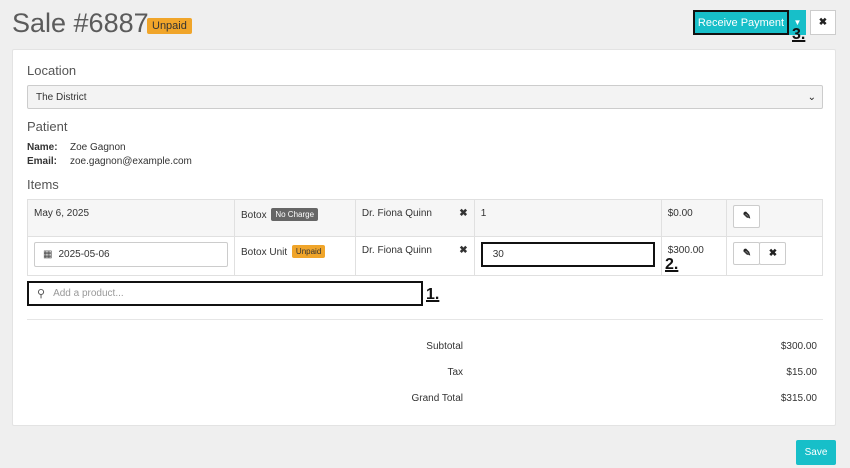 The width and height of the screenshot is (850, 468). Describe the element at coordinates (433, 294) in the screenshot. I see `annotation-marker-1: 1.` at that location.